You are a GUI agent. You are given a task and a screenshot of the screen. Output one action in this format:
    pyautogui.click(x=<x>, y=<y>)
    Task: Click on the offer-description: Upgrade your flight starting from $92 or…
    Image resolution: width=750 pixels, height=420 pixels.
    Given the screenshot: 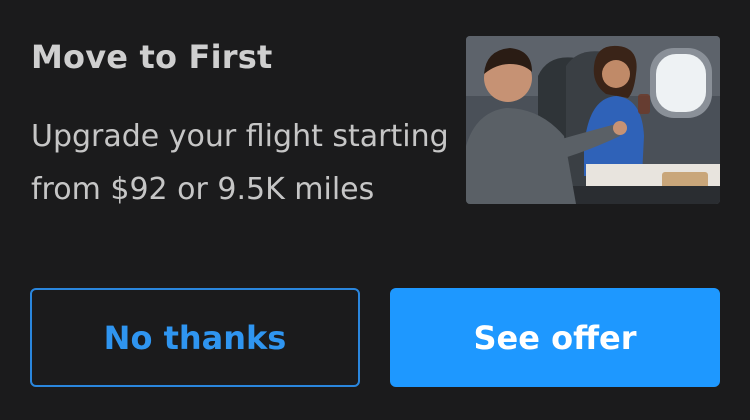 What is the action you would take?
    pyautogui.click(x=240, y=163)
    